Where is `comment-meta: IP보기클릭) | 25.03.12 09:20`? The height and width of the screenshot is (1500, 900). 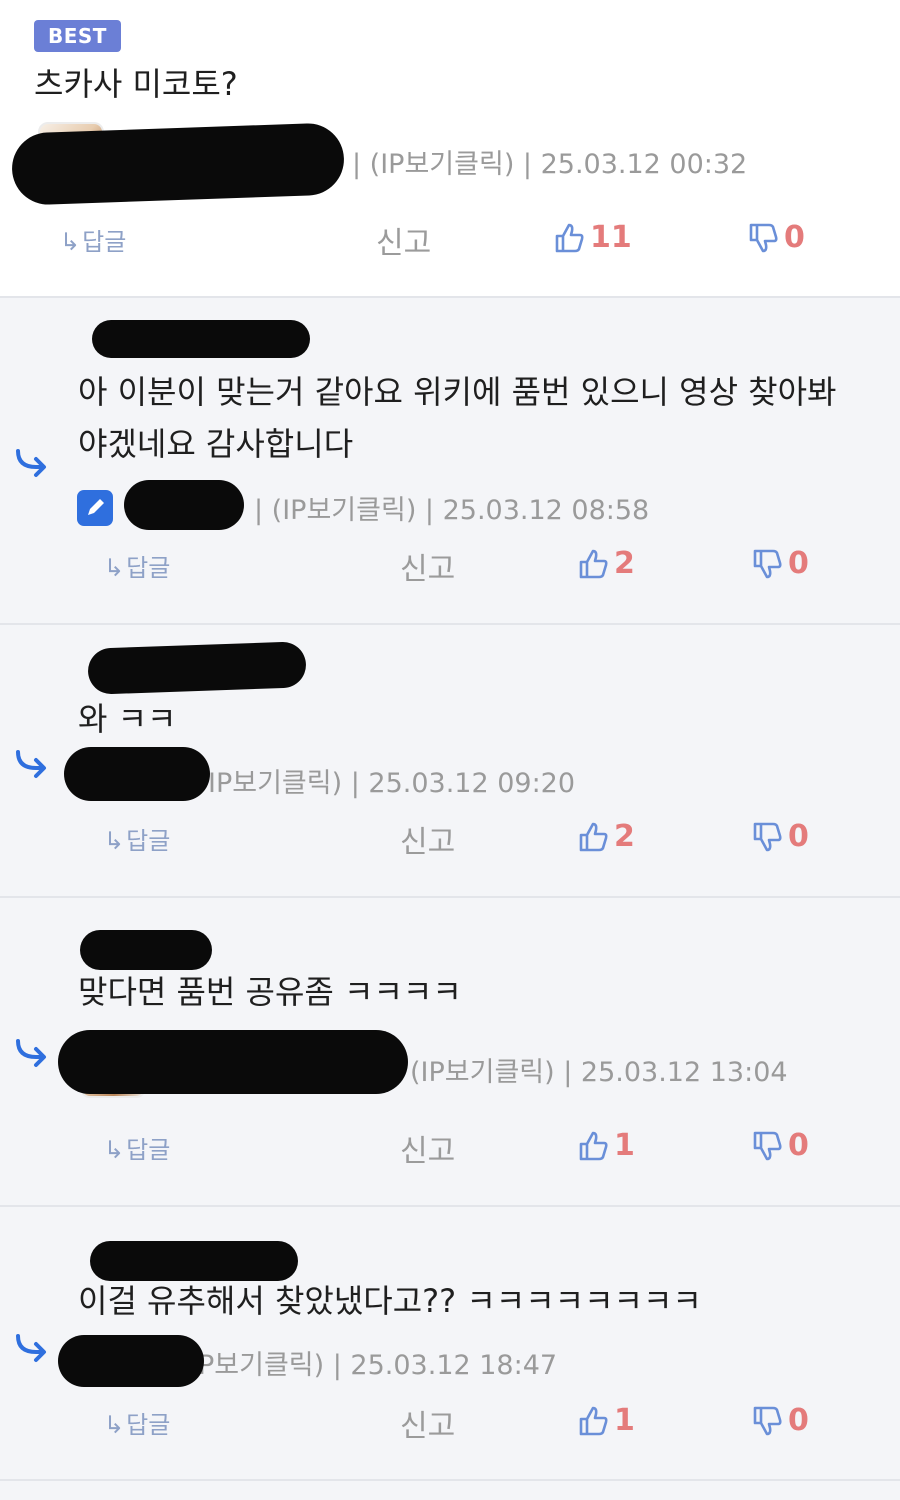 comment-meta: IP보기클릭) | 25.03.12 09:20 is located at coordinates (392, 783).